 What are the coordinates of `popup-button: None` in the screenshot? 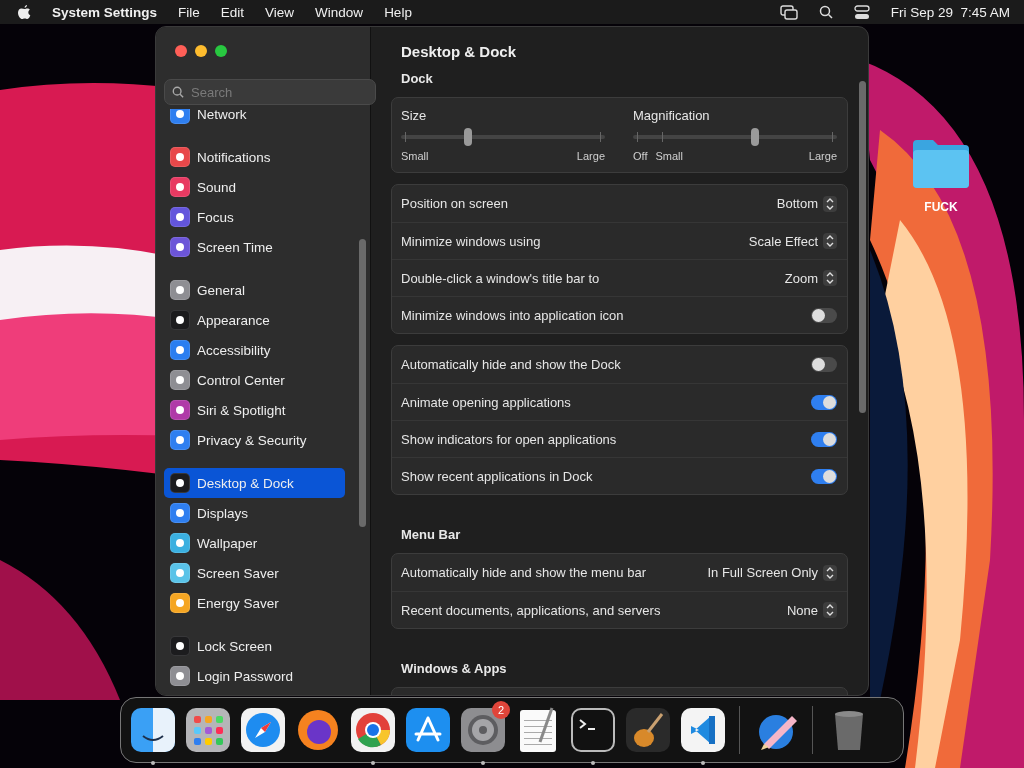 It's located at (811, 610).